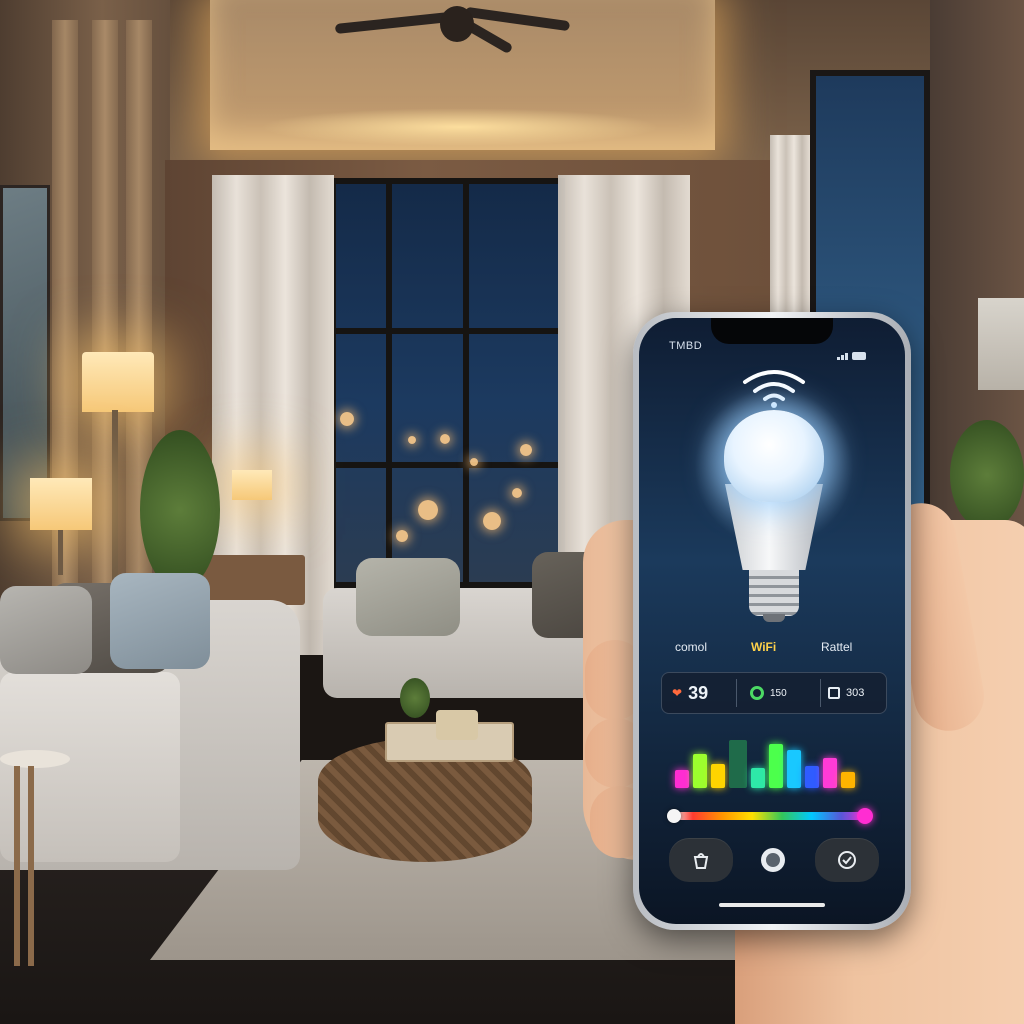 This screenshot has height=1024, width=1024. Describe the element at coordinates (774, 456) in the screenshot. I see `lightbulb-icon` at that location.